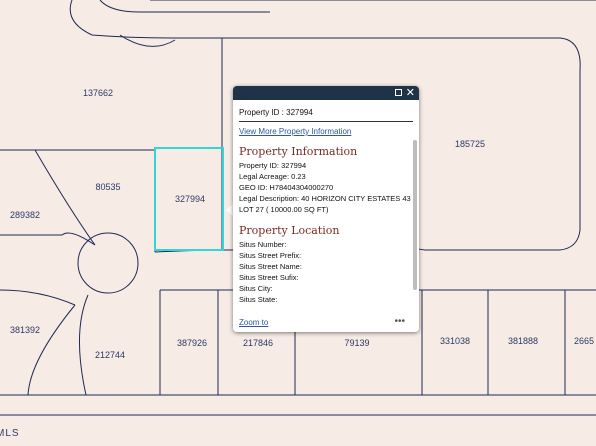 This screenshot has width=596, height=446. What do you see at coordinates (326, 93) in the screenshot?
I see `popup-titlebar: ✕` at bounding box center [326, 93].